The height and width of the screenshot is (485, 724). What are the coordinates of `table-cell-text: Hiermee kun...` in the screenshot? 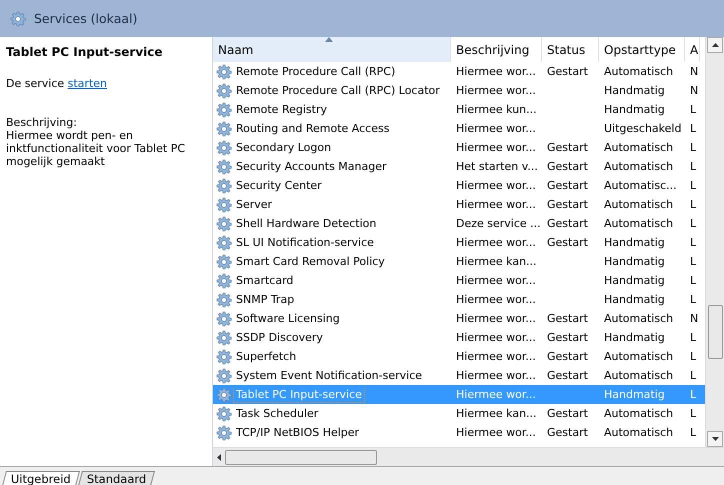 It's located at (496, 109).